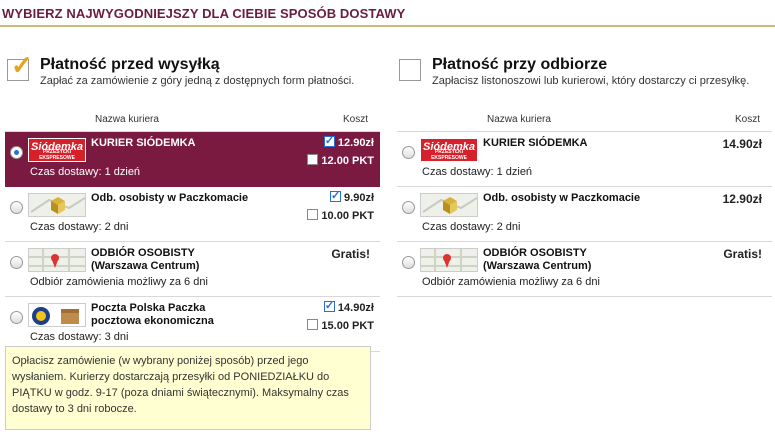 The image size is (775, 434). Describe the element at coordinates (340, 208) in the screenshot. I see `price-options: 9.90zł 10.00 PKT` at that location.